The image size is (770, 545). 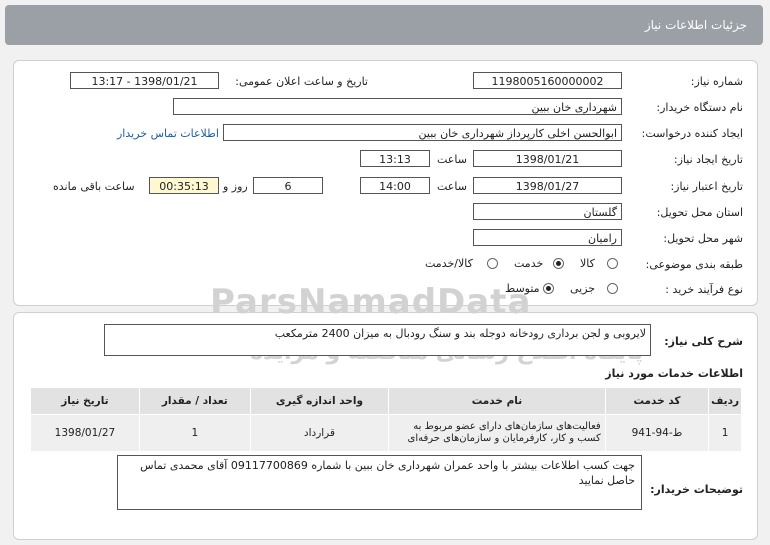 What do you see at coordinates (371, 302) in the screenshot?
I see `watermark-brand: ParsNamadData` at bounding box center [371, 302].